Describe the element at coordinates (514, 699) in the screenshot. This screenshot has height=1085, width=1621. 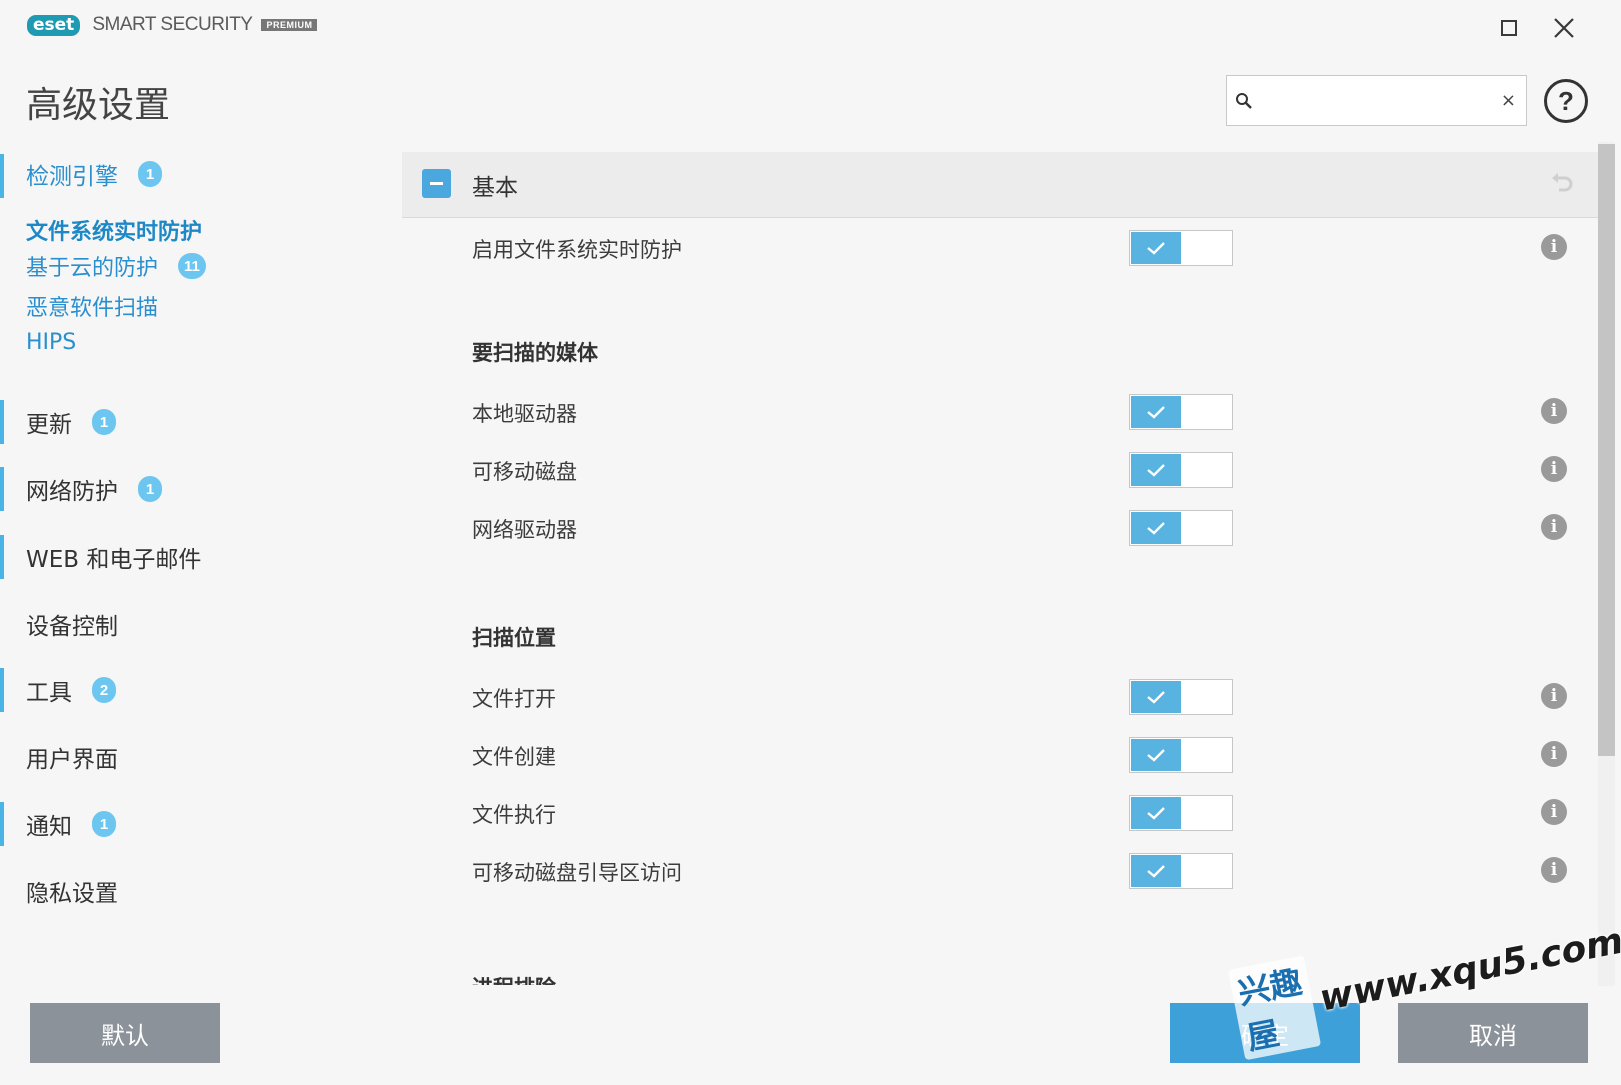
I see `setting-label: 文件打开` at that location.